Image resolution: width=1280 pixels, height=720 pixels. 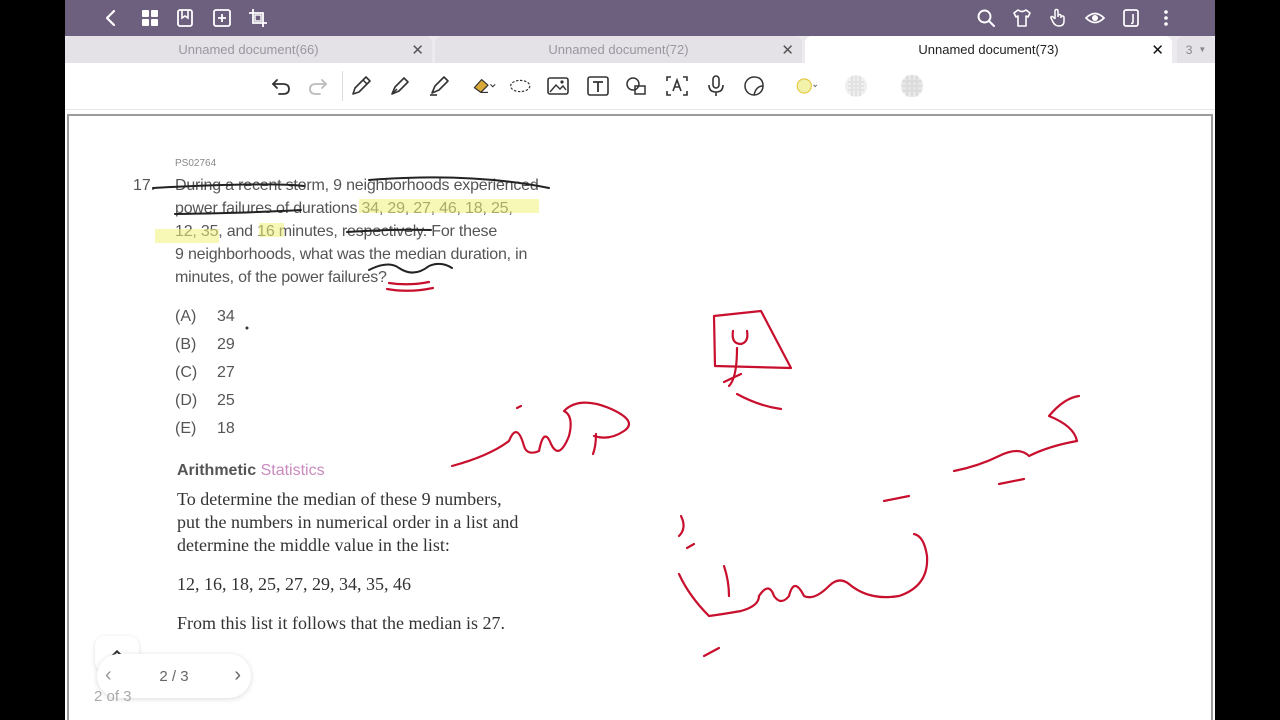 What do you see at coordinates (186, 428) in the screenshot?
I see `option-letter: (E)` at bounding box center [186, 428].